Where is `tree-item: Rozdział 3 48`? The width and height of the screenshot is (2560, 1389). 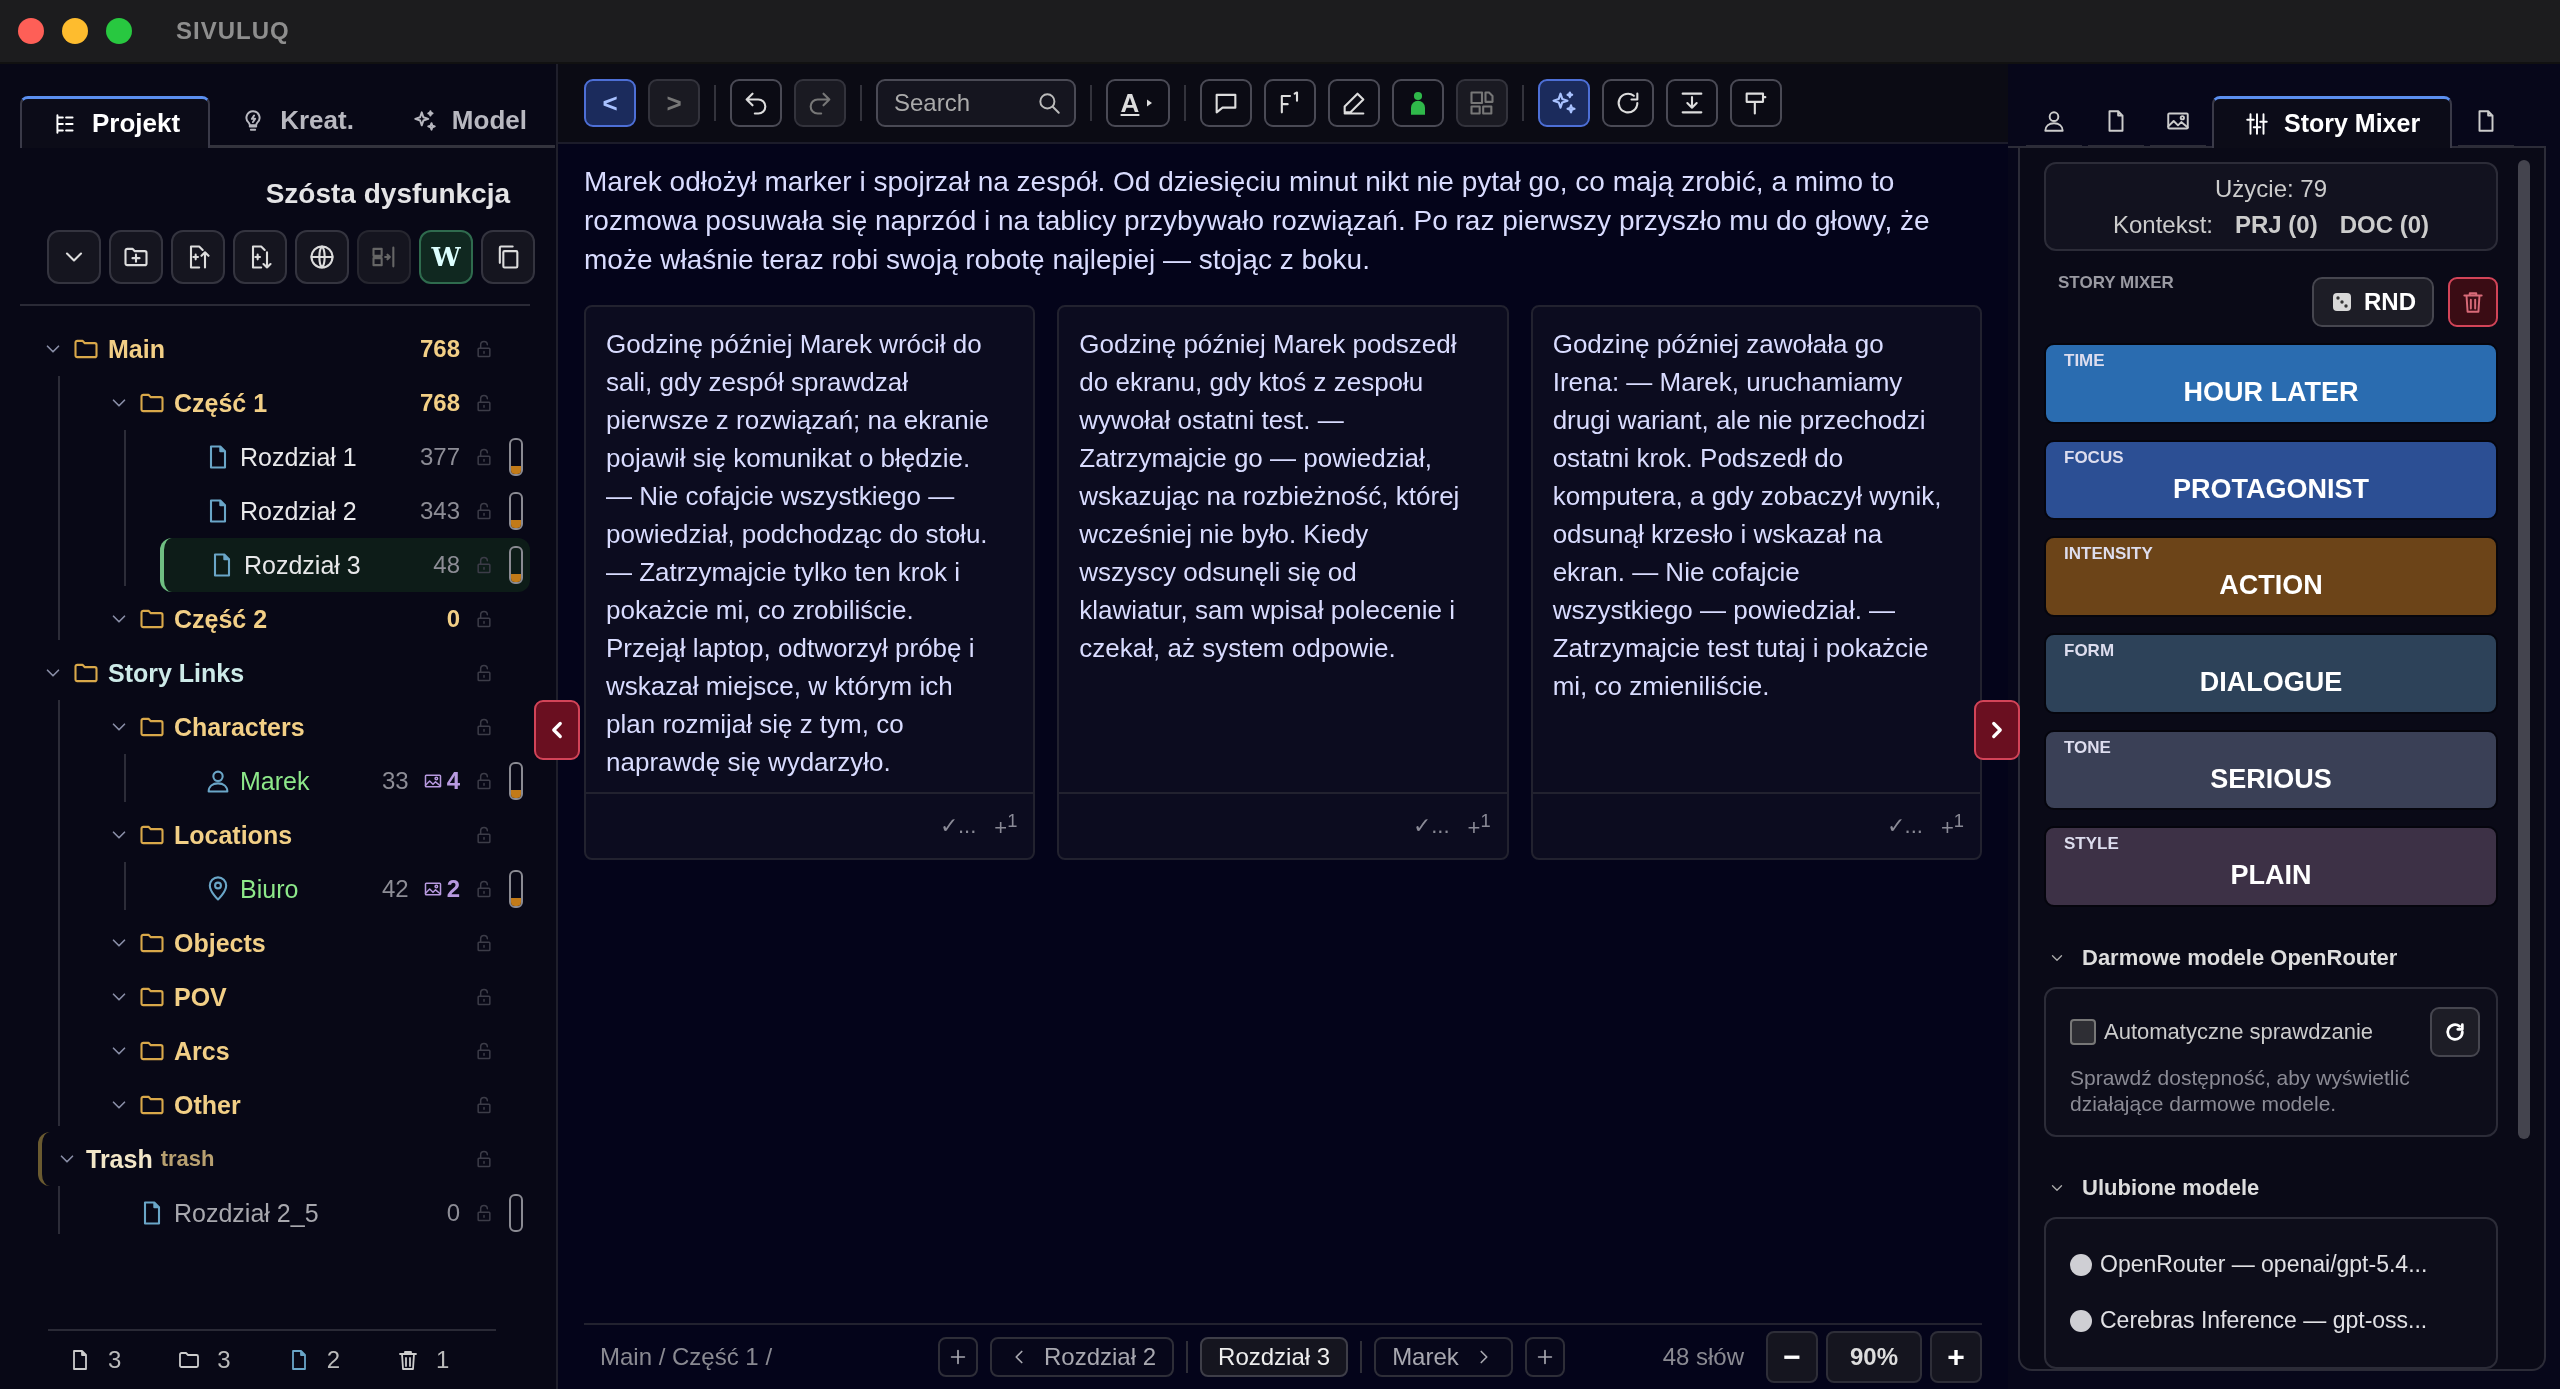
tree-item: Rozdział 3 48 is located at coordinates (345, 565).